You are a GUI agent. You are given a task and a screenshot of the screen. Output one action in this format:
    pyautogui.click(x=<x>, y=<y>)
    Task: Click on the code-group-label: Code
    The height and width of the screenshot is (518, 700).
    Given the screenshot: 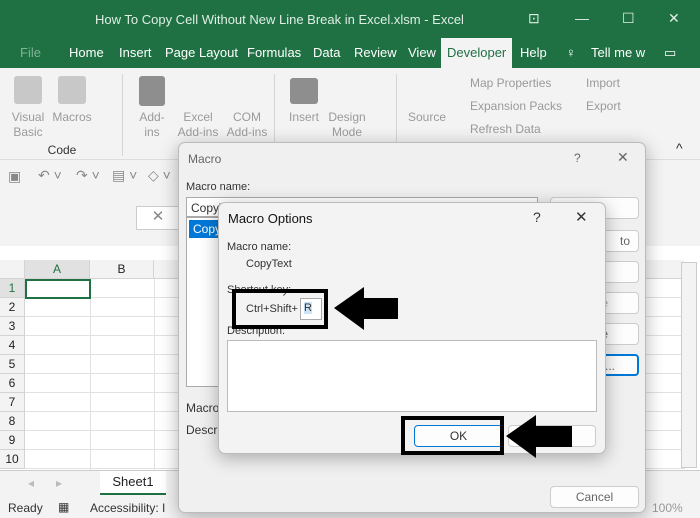 What is the action you would take?
    pyautogui.click(x=62, y=150)
    